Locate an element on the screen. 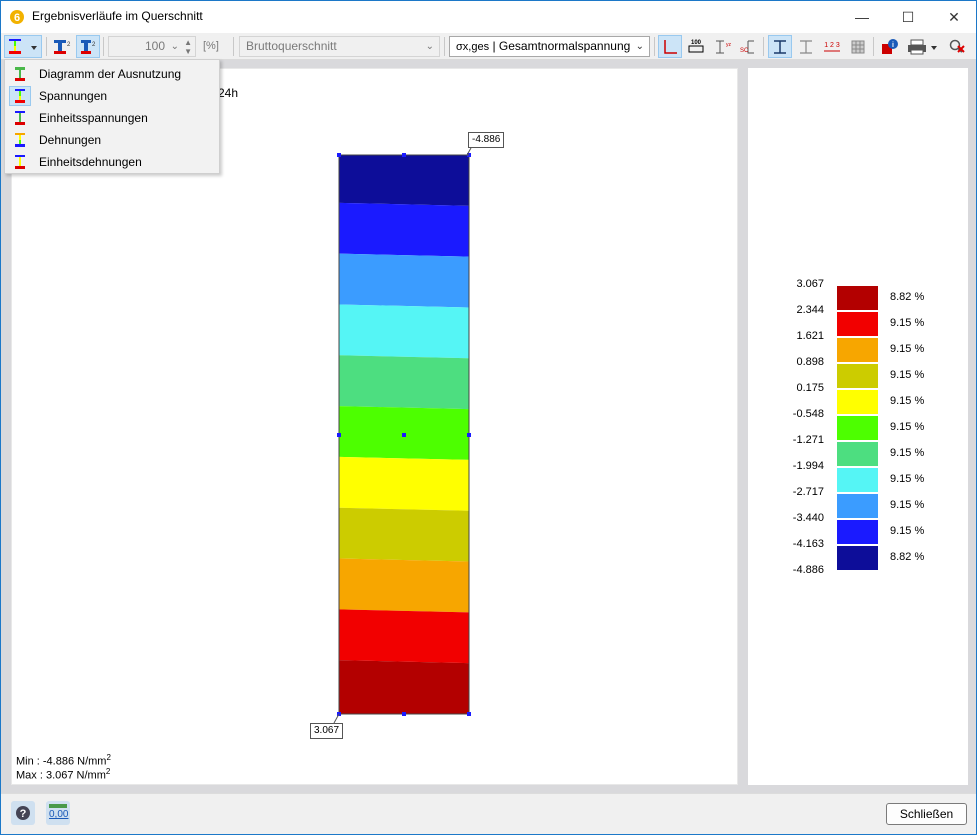 Image resolution: width=977 pixels, height=836 pixels. section-type-select: Bruttoquerschnitt ⌄ is located at coordinates (339, 46).